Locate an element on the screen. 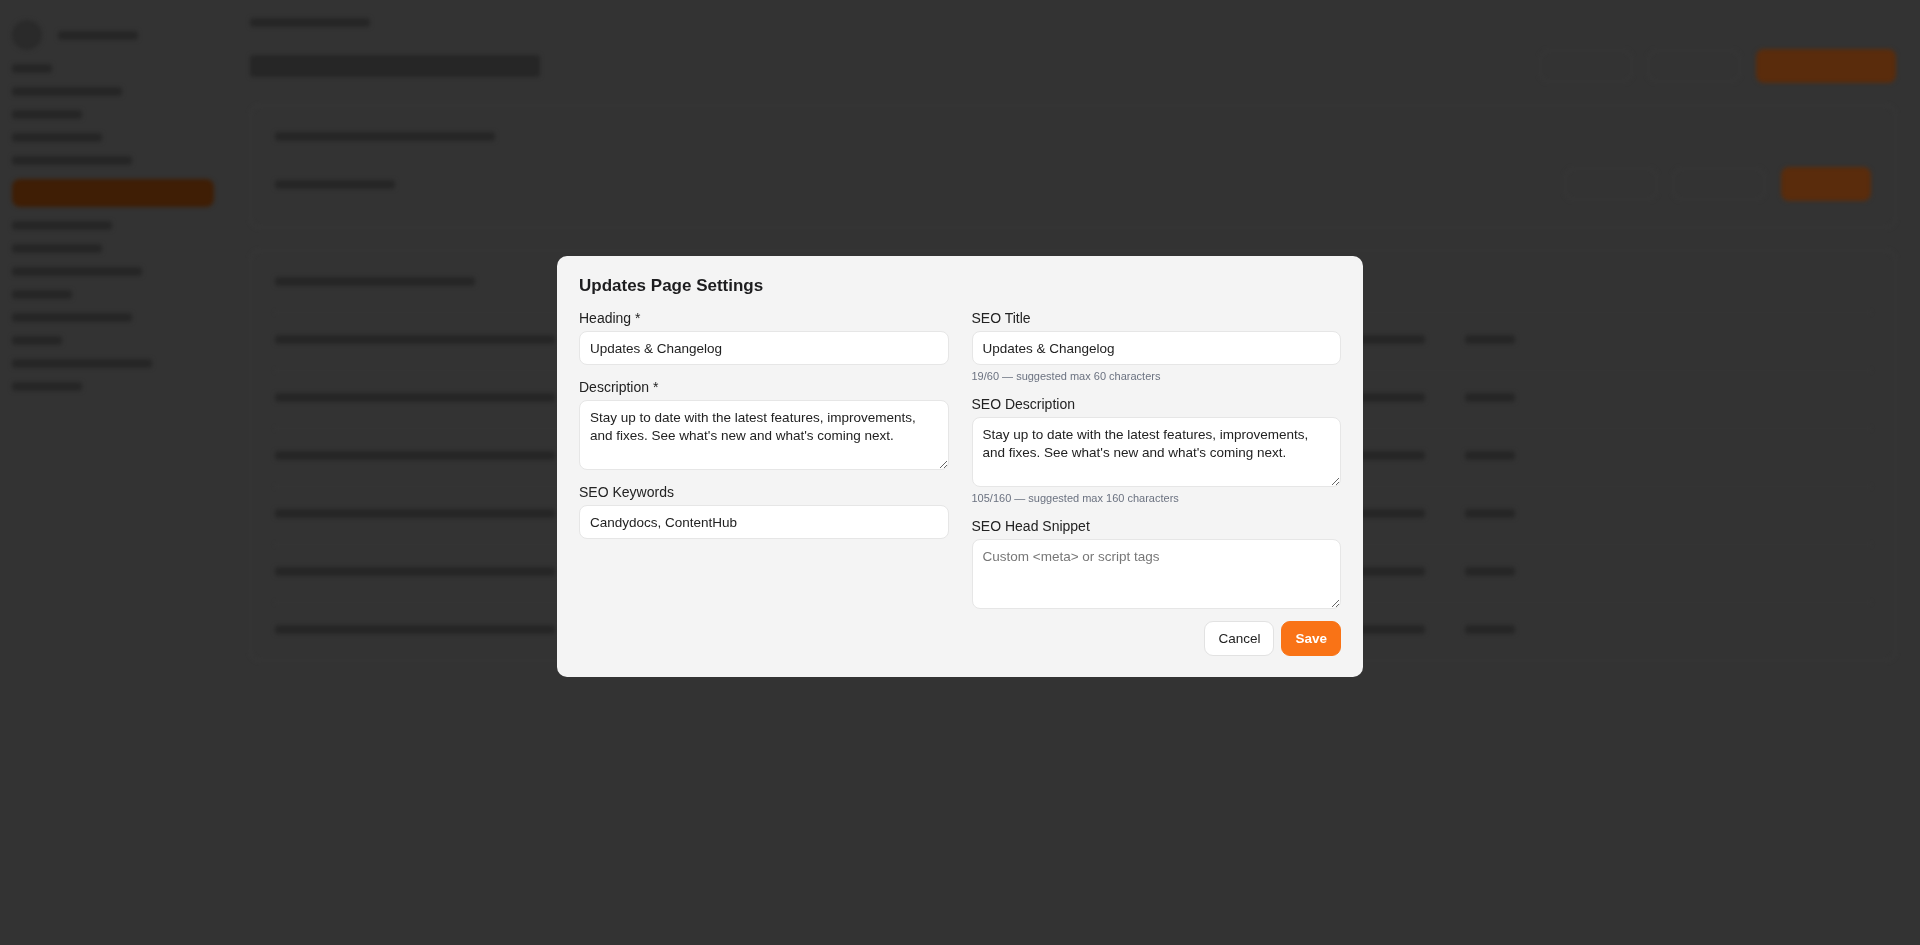  text-area-field: Custom <meta> or script tags is located at coordinates (1156, 574).